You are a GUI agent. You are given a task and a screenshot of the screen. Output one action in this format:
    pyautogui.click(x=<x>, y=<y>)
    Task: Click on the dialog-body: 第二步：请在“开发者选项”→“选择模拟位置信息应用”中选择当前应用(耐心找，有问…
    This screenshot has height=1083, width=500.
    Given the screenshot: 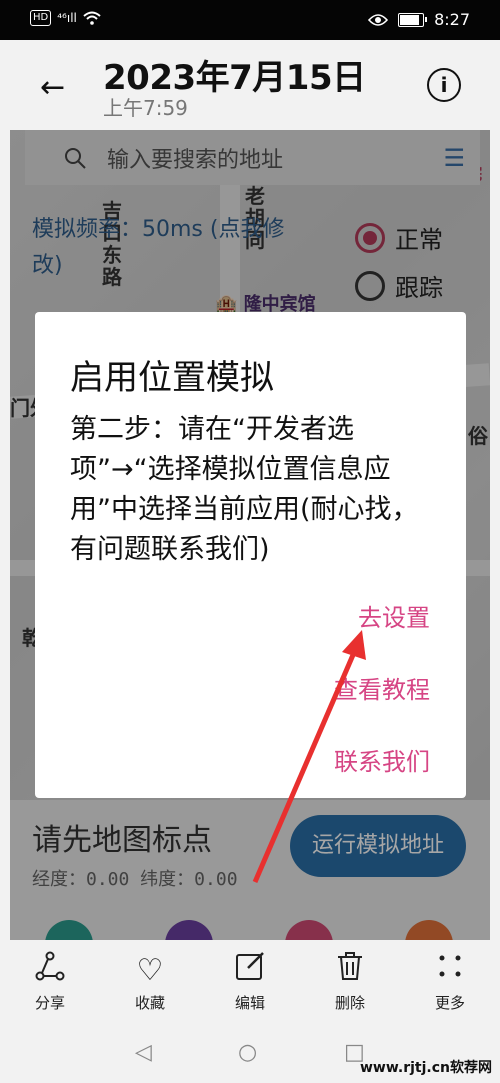 What is the action you would take?
    pyautogui.click(x=244, y=489)
    